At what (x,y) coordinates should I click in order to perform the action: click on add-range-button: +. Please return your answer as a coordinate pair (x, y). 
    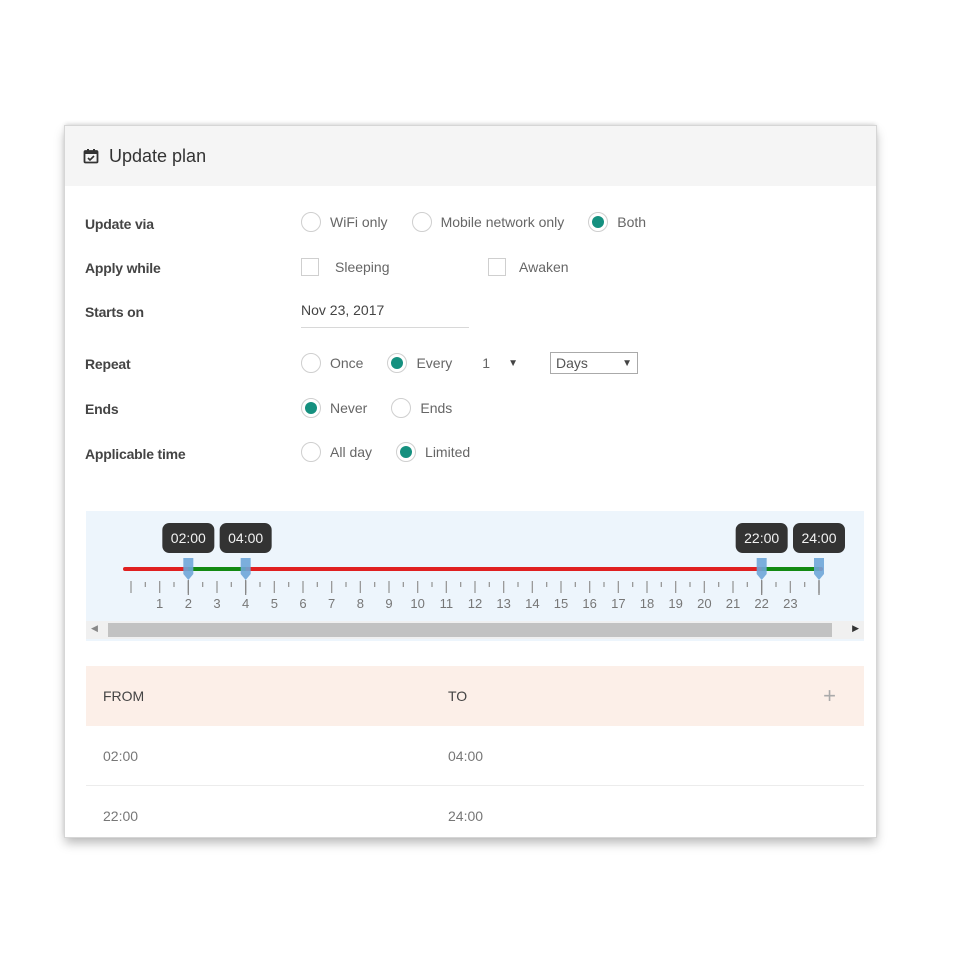
    Looking at the image, I should click on (829, 696).